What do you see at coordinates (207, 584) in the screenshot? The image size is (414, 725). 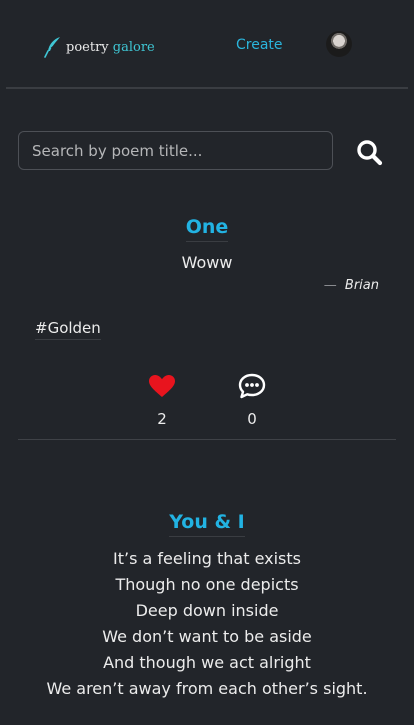 I see `poem-line: Though no one depicts` at bounding box center [207, 584].